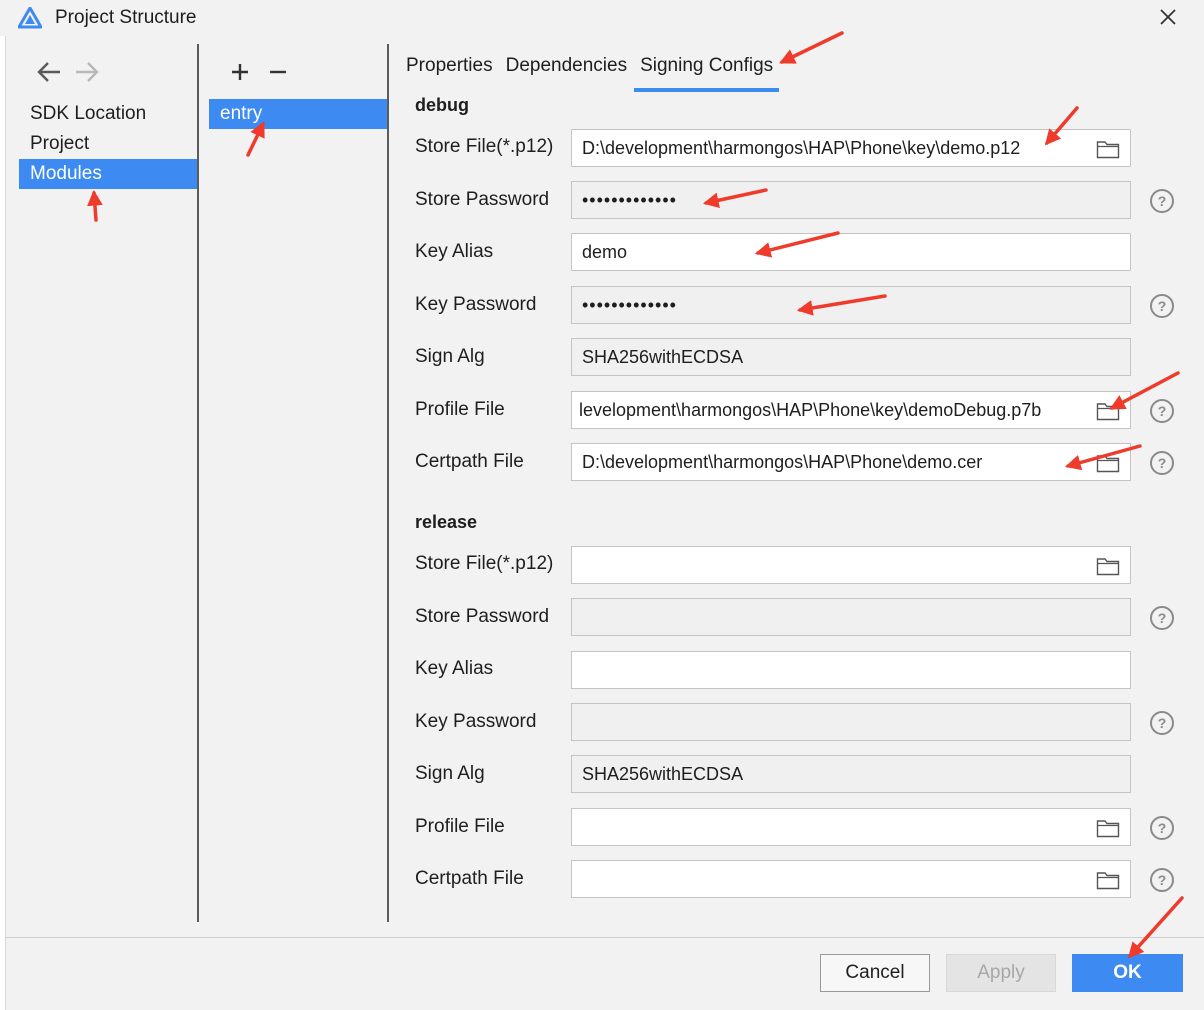 The height and width of the screenshot is (1010, 1204). What do you see at coordinates (851, 774) in the screenshot?
I see `release-sign-alg-field: SHA256withECDSA` at bounding box center [851, 774].